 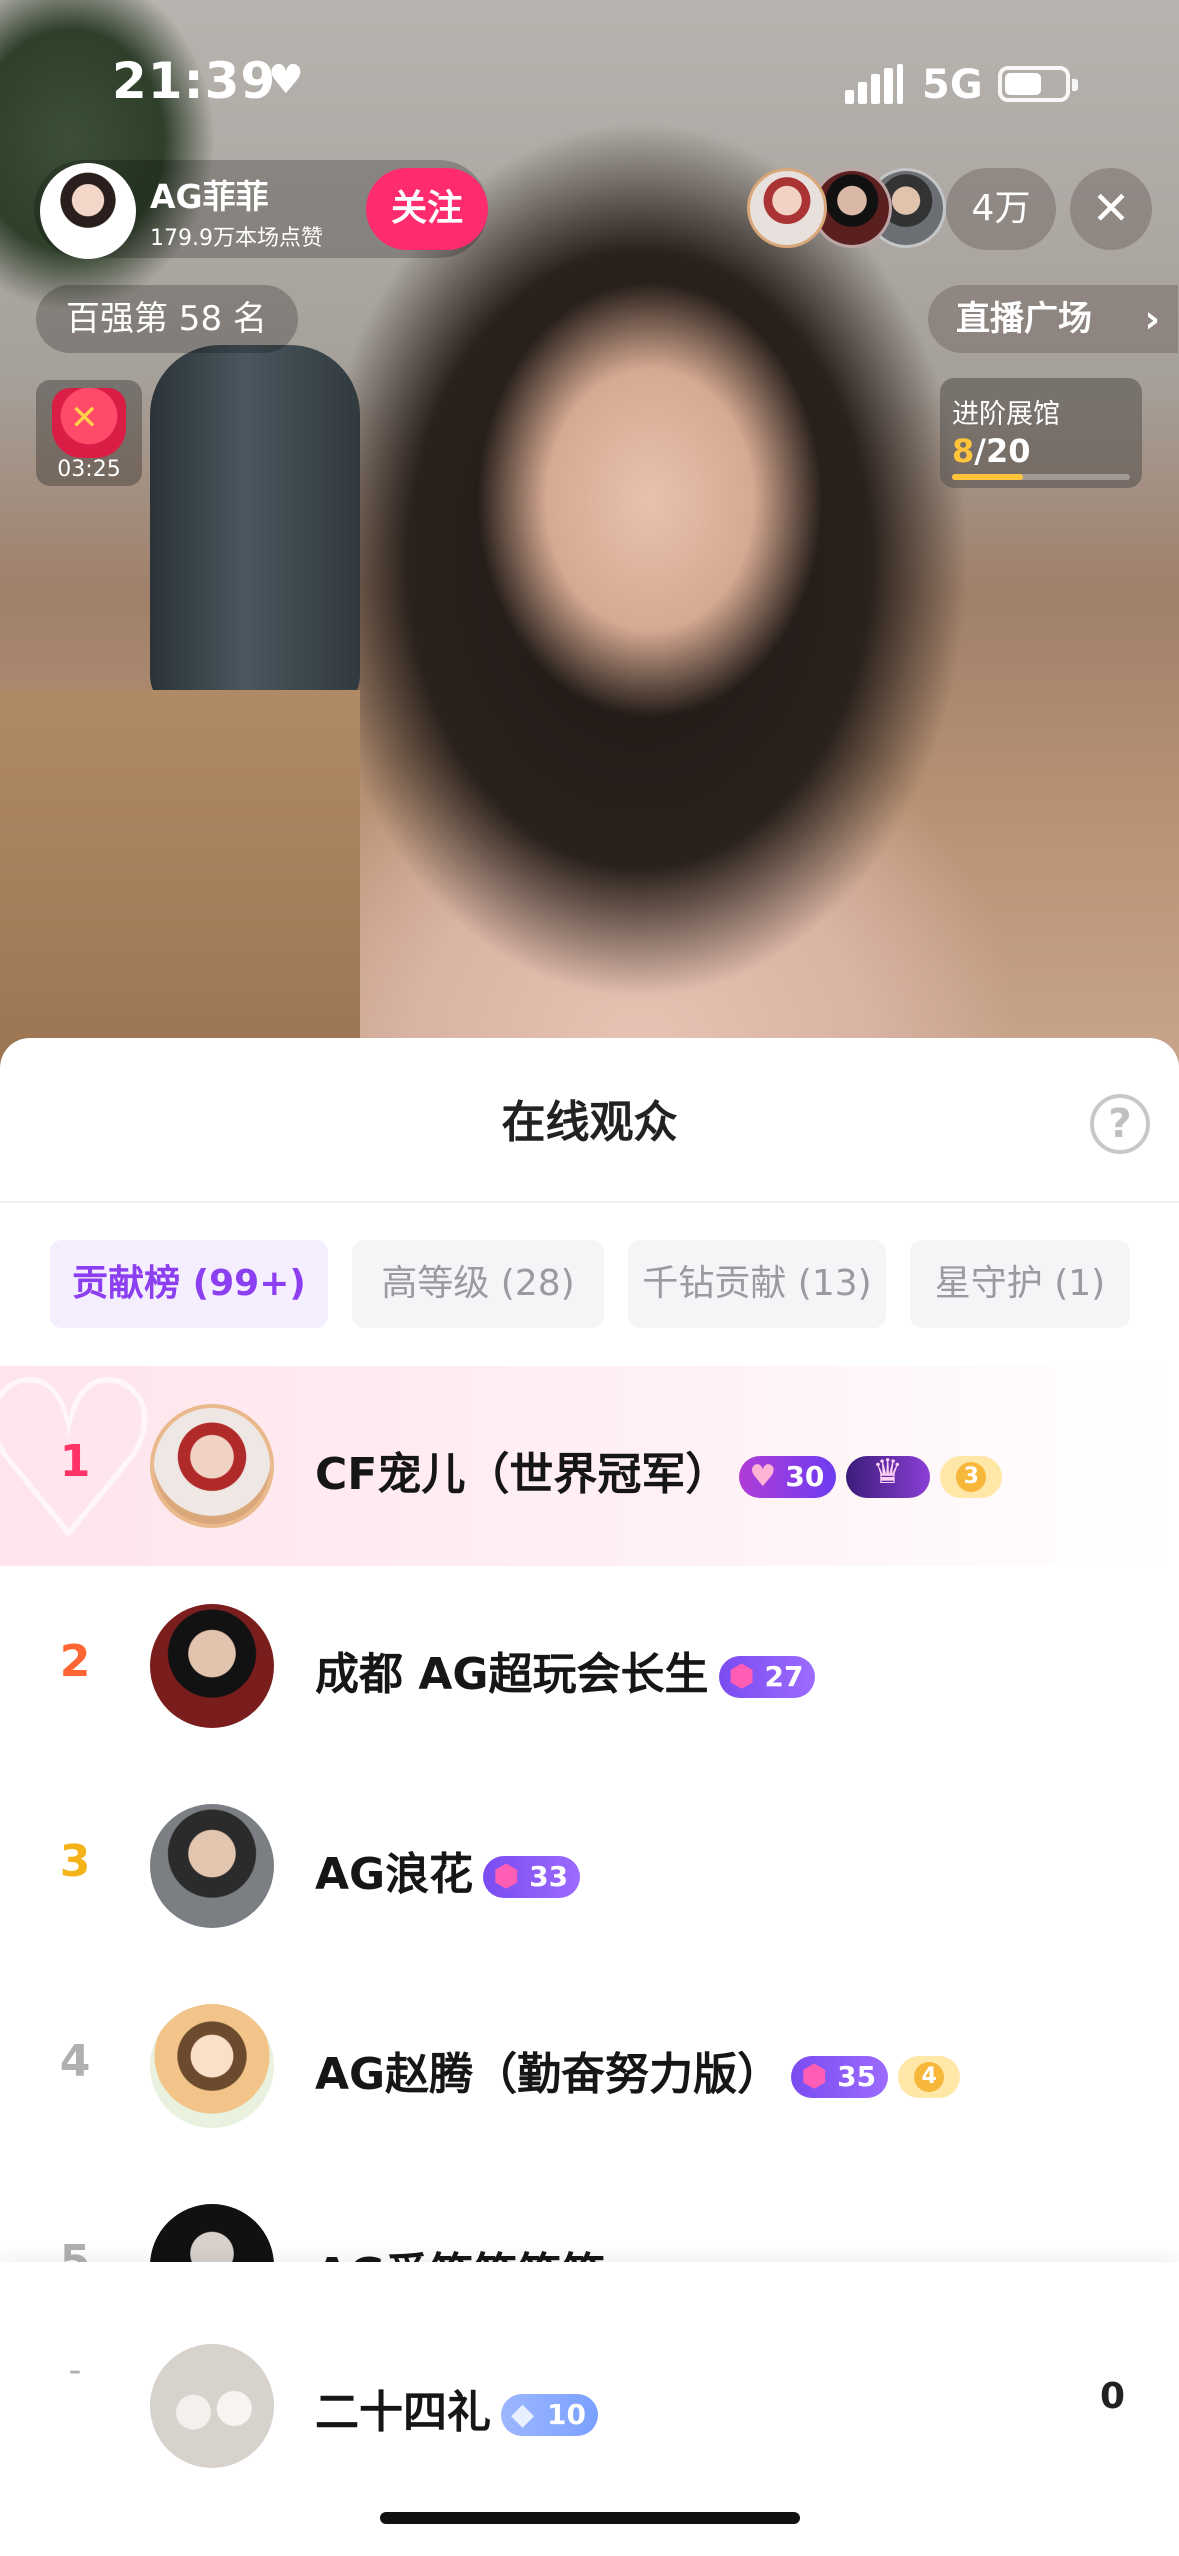 What do you see at coordinates (787, 208) in the screenshot?
I see `top-viewer-avatar` at bounding box center [787, 208].